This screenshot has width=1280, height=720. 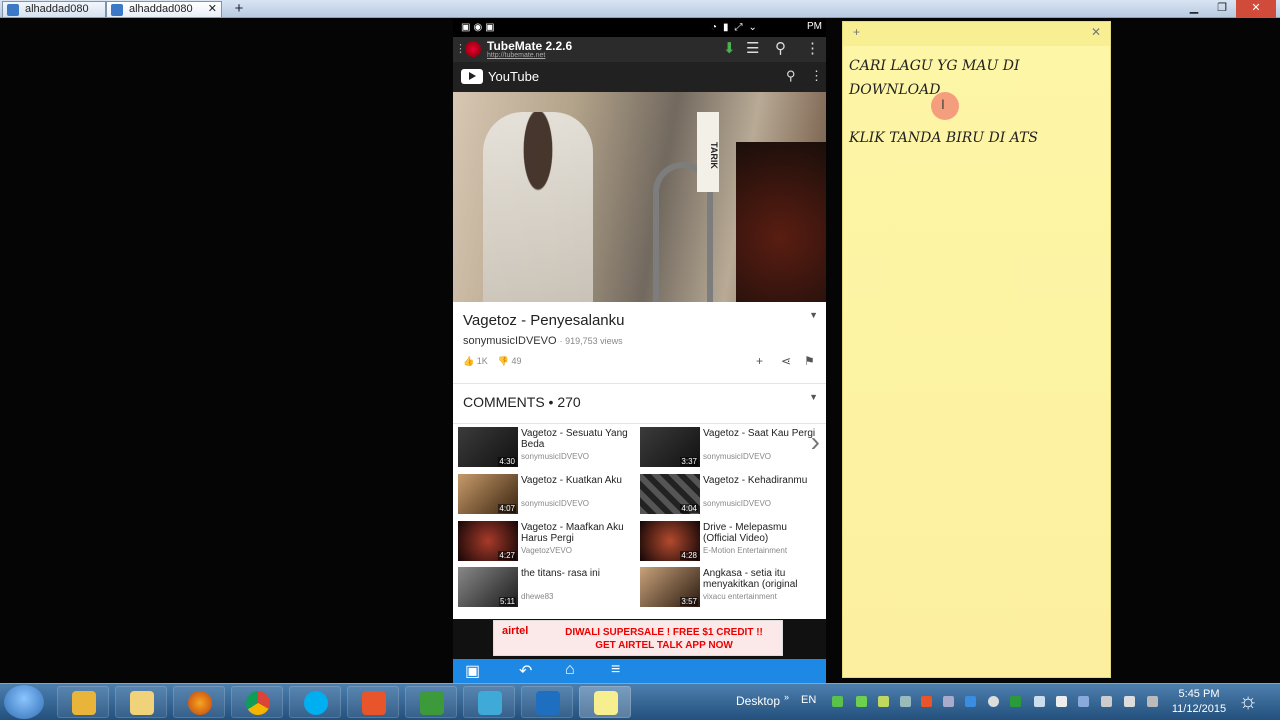 What do you see at coordinates (786, 361) in the screenshot?
I see `share-icon: ⋖` at bounding box center [786, 361].